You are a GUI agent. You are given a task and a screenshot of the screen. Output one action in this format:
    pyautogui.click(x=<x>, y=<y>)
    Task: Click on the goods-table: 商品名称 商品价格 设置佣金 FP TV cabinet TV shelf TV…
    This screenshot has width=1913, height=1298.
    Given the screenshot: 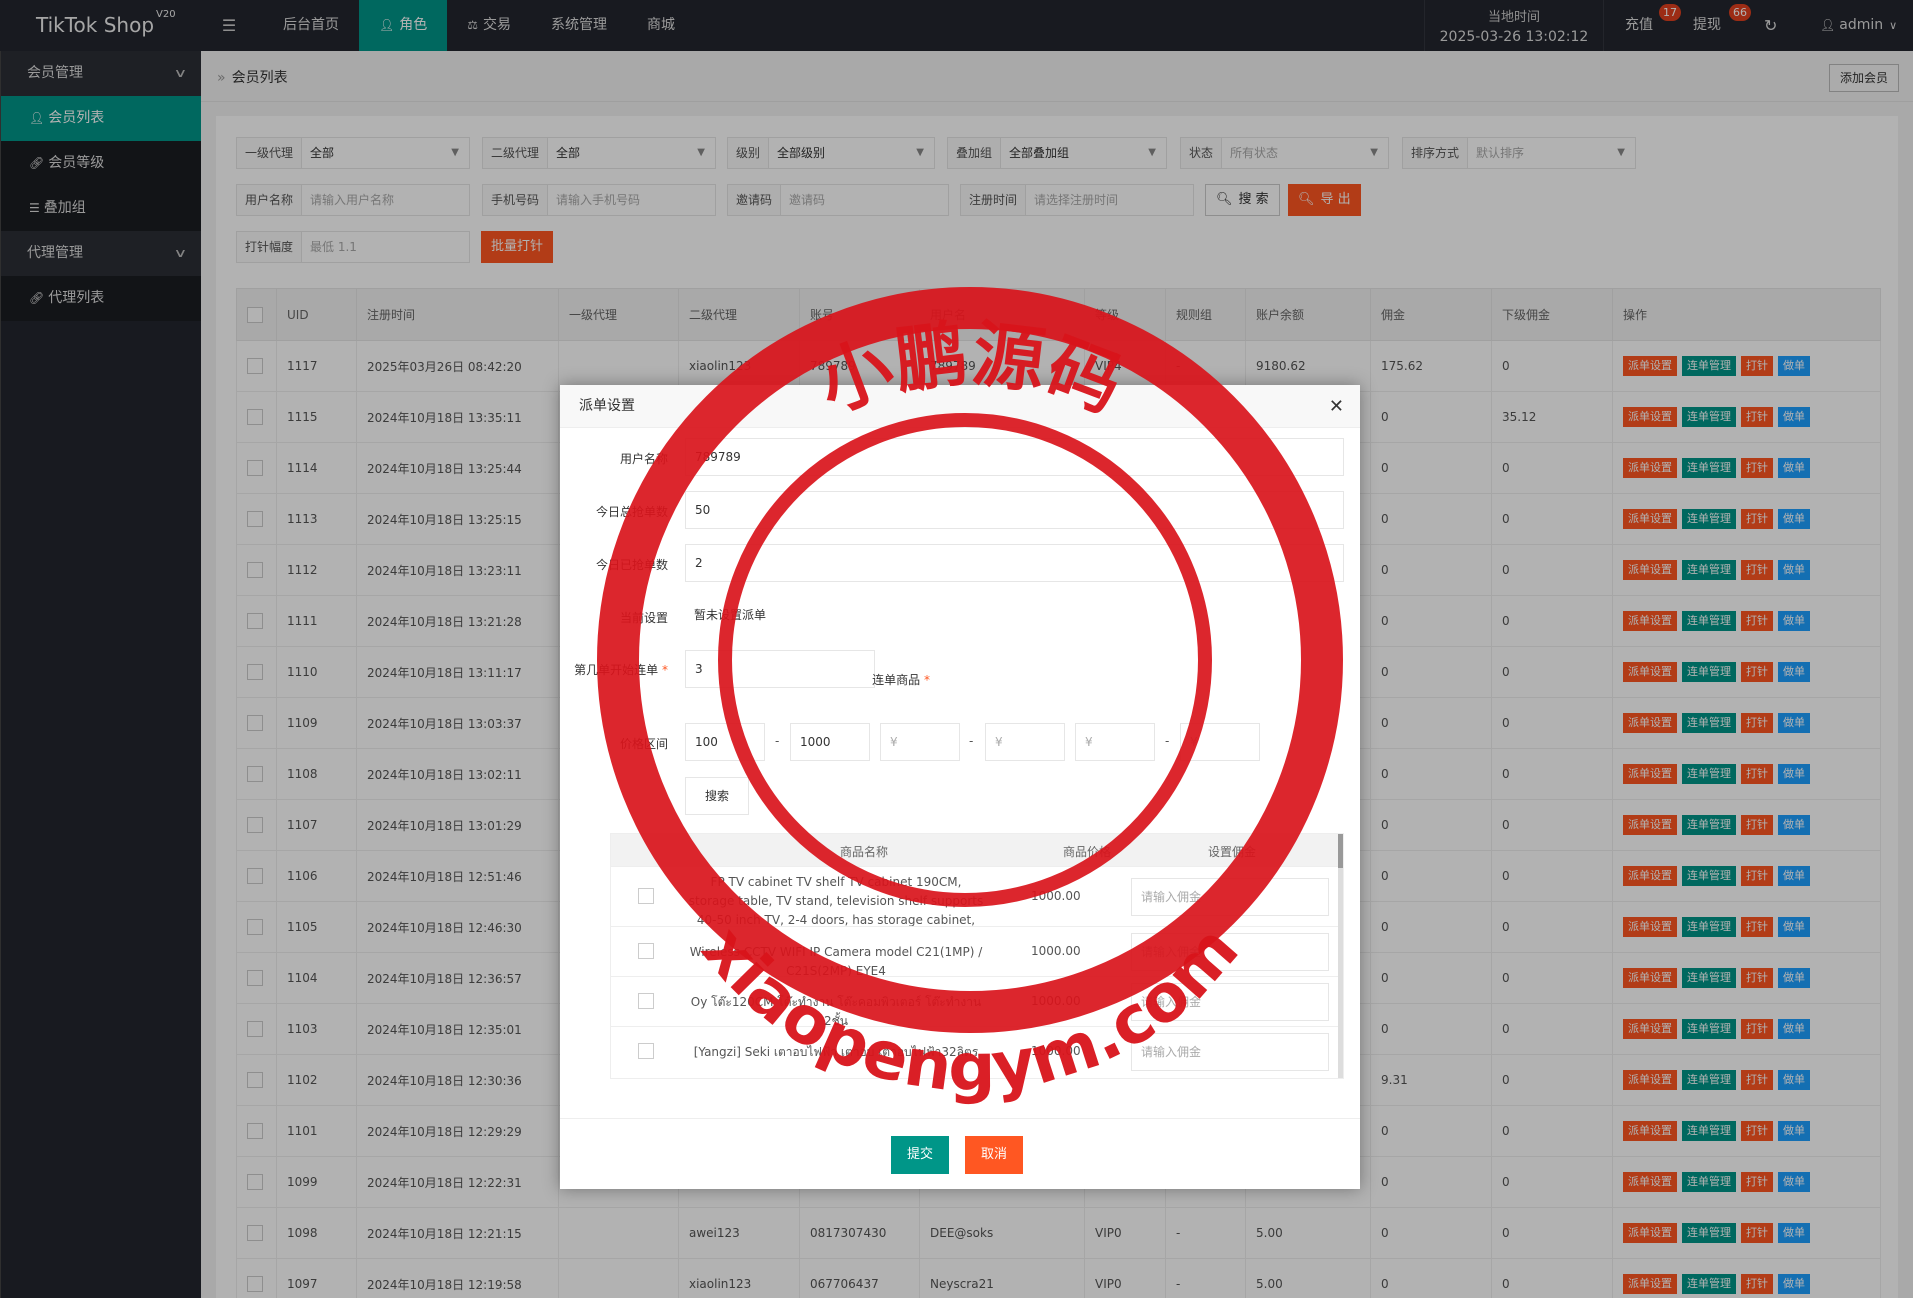 What is the action you would take?
    pyautogui.click(x=977, y=956)
    